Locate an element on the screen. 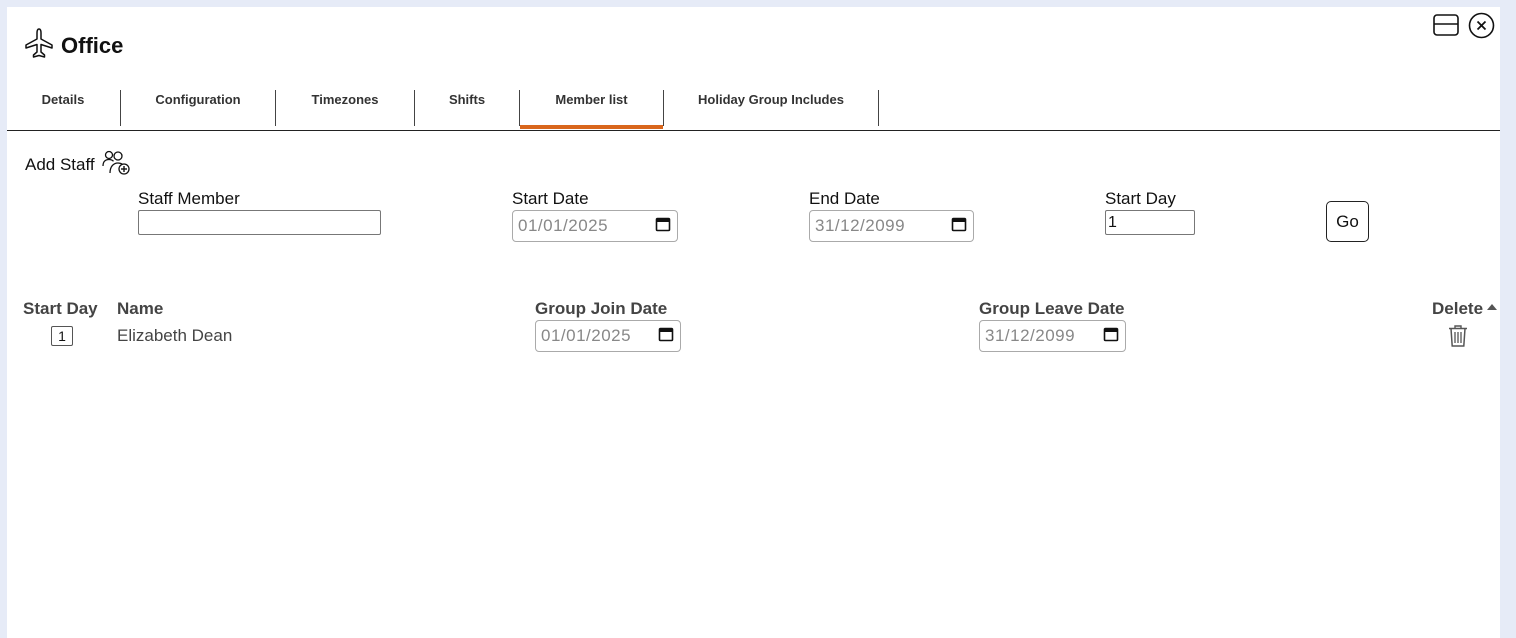 The image size is (1516, 638). start-date-label: Start Date is located at coordinates (550, 198).